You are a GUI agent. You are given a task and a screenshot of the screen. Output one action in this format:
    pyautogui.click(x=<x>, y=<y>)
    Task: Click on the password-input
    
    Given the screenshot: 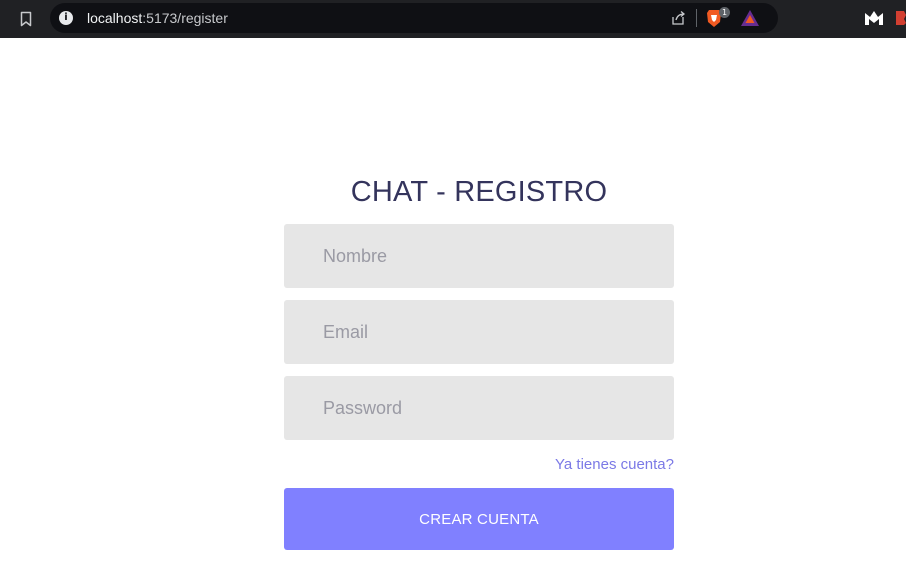 What is the action you would take?
    pyautogui.click(x=479, y=408)
    